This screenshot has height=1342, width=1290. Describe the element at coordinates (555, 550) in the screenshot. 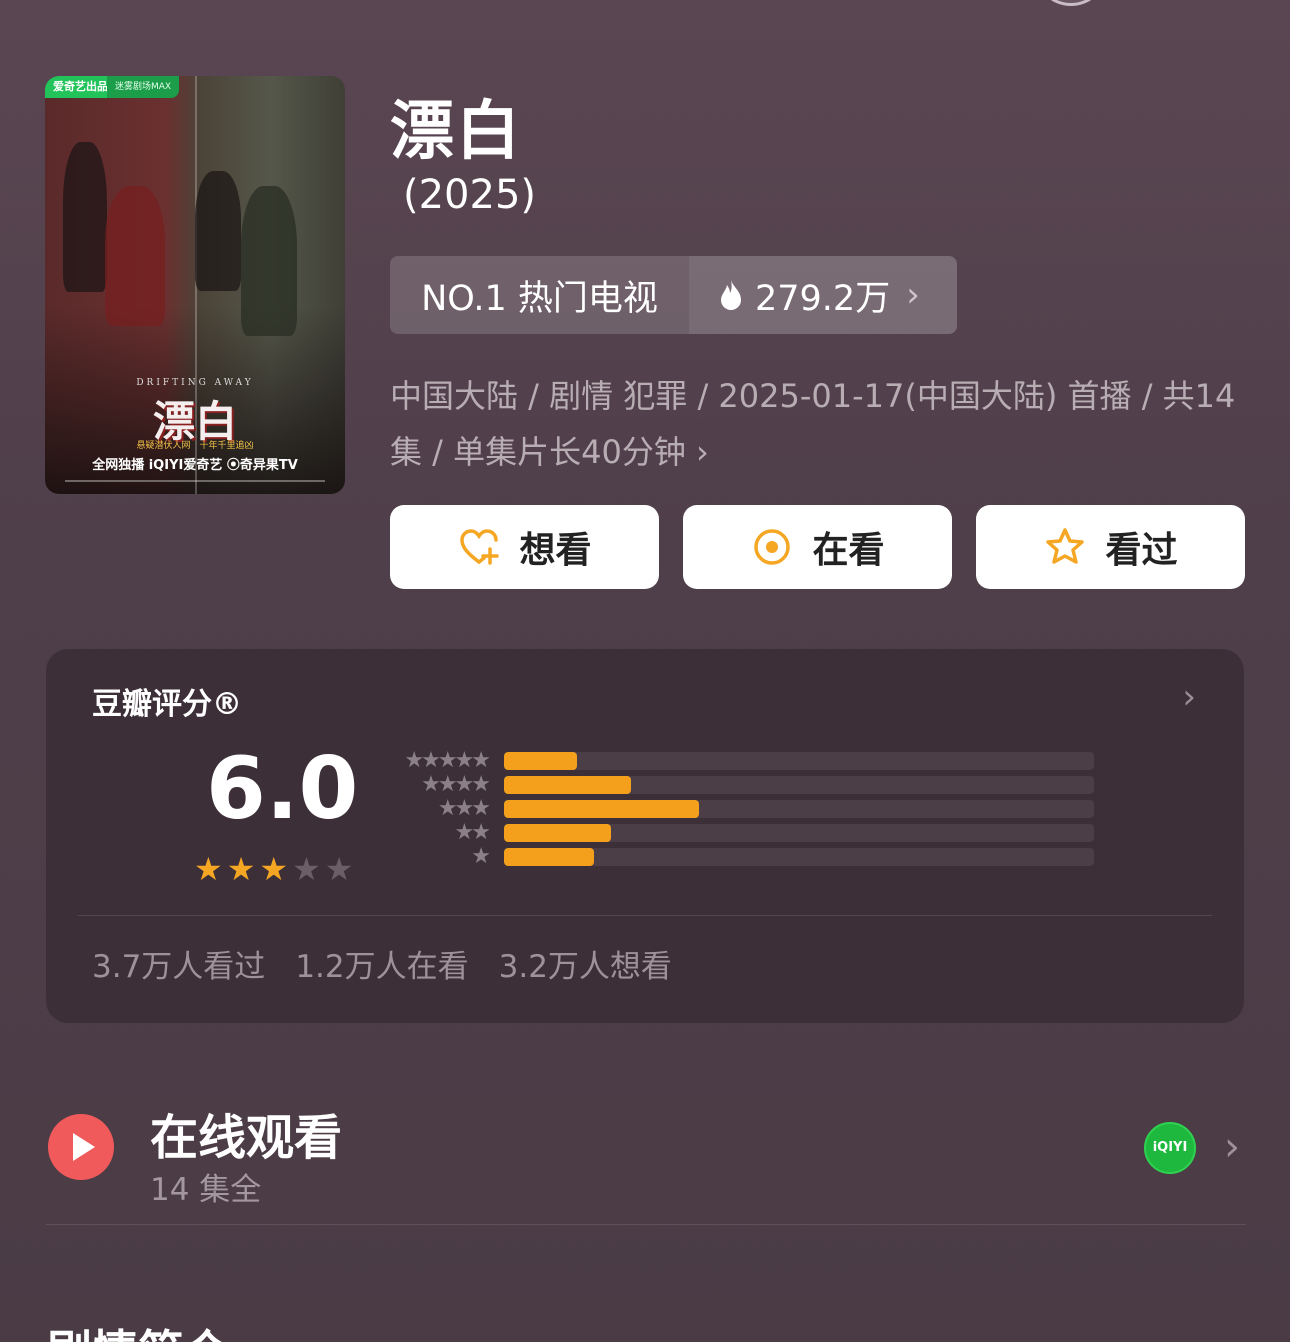

I see `want-to-watch-label: 想看` at that location.